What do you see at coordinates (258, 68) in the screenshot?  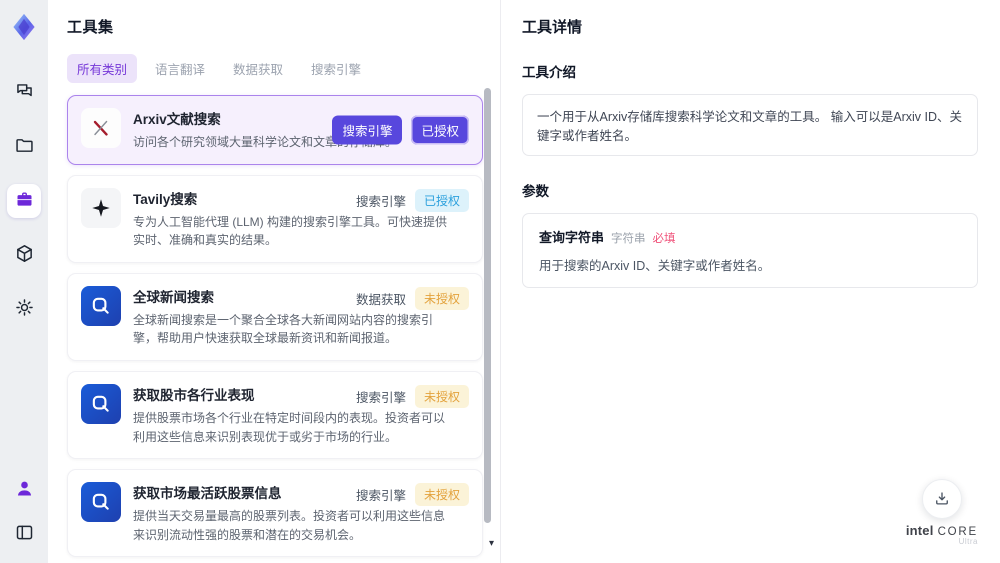 I see `tab-category-2: 数据获取` at bounding box center [258, 68].